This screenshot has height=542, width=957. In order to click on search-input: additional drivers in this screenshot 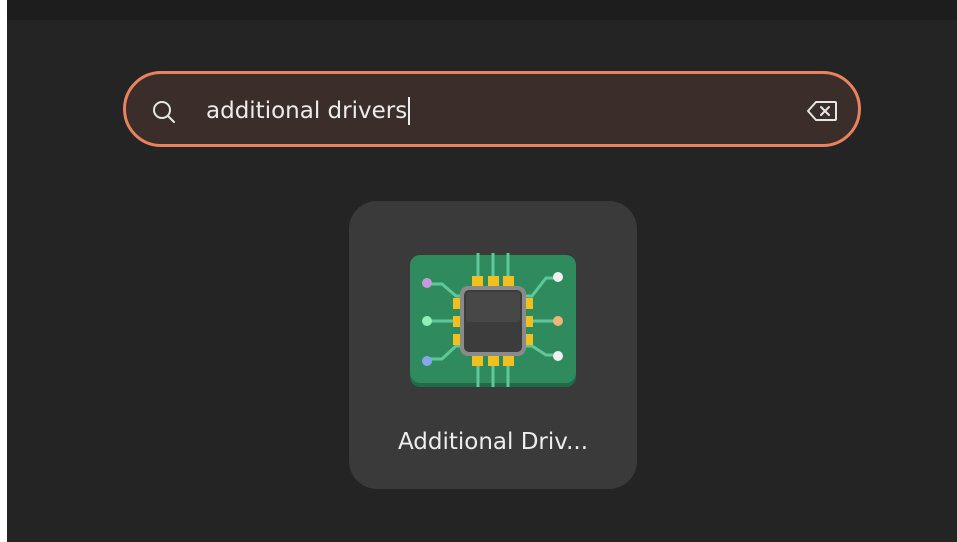, I will do `click(308, 111)`.